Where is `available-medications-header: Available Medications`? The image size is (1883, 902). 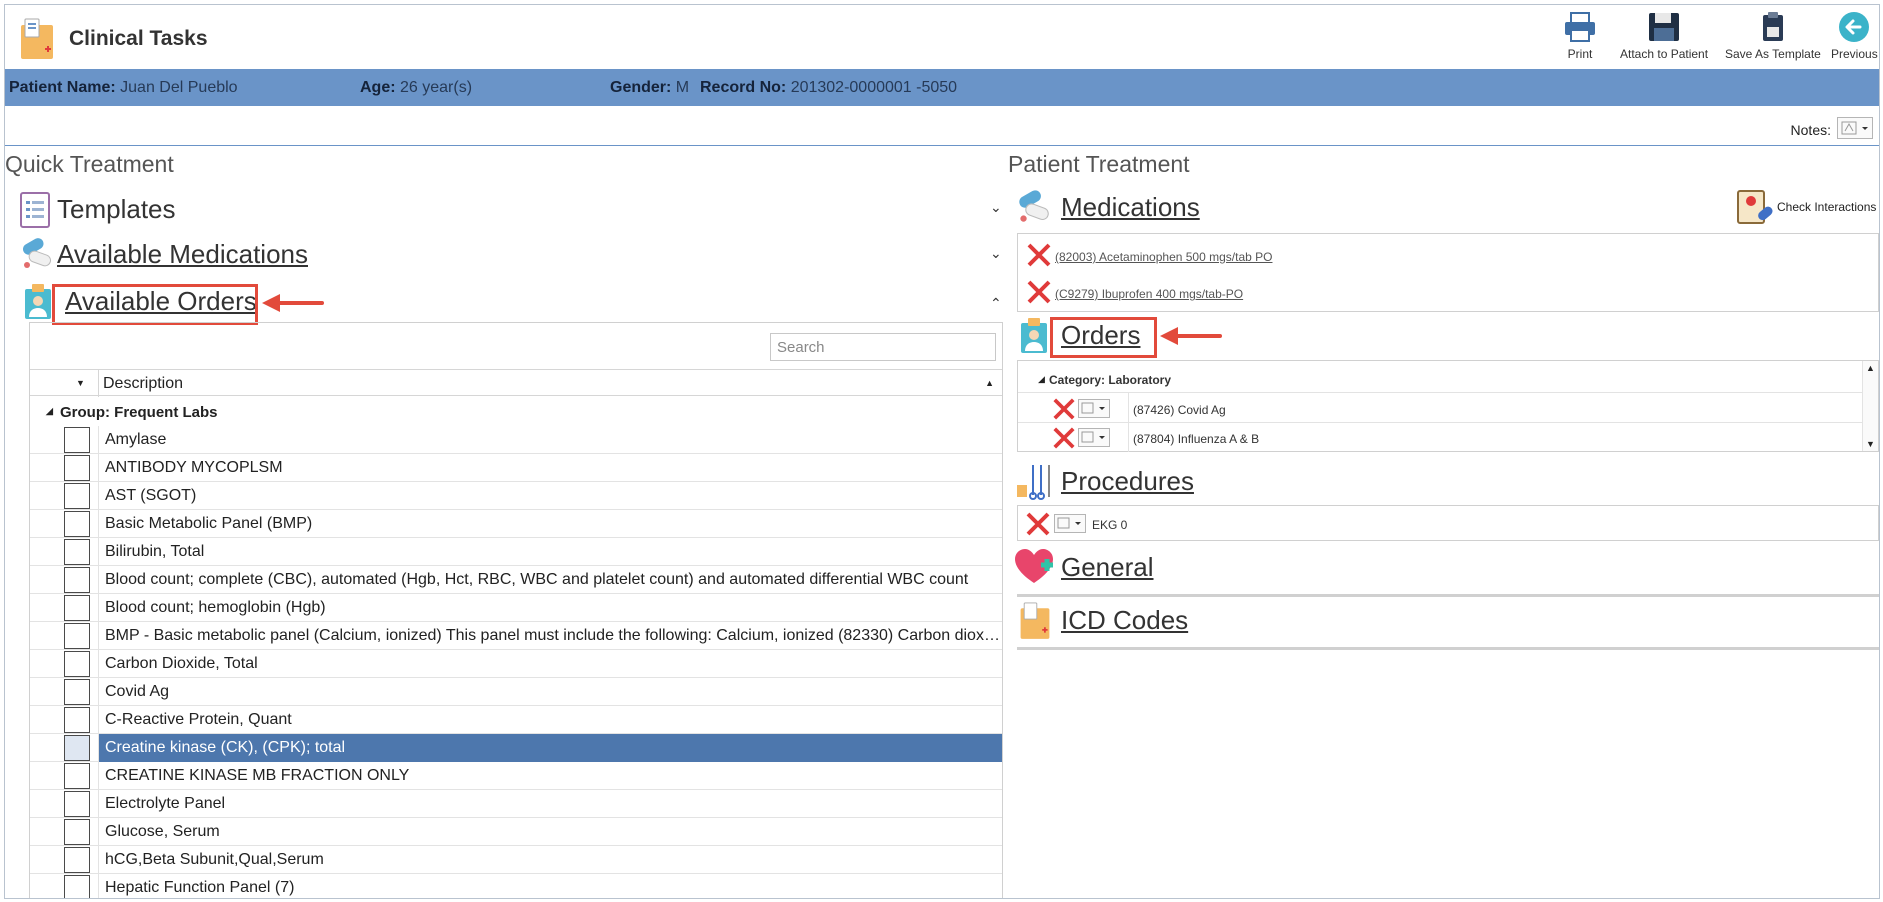
available-medications-header: Available Medications is located at coordinates (163, 254).